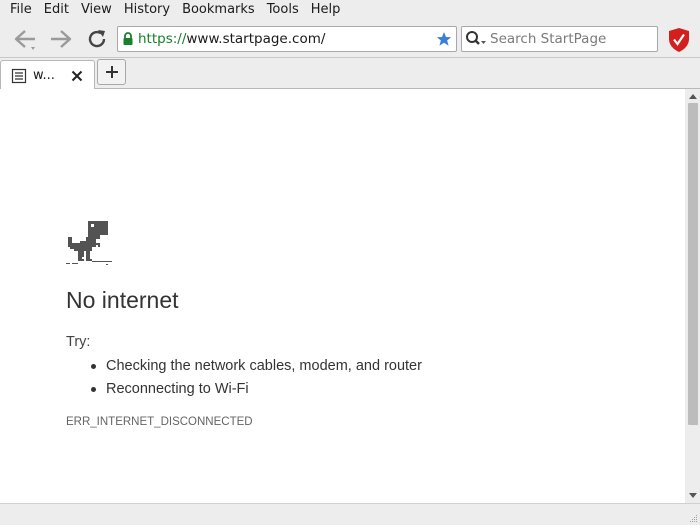 Image resolution: width=700 pixels, height=525 pixels. I want to click on close-icon, so click(77, 76).